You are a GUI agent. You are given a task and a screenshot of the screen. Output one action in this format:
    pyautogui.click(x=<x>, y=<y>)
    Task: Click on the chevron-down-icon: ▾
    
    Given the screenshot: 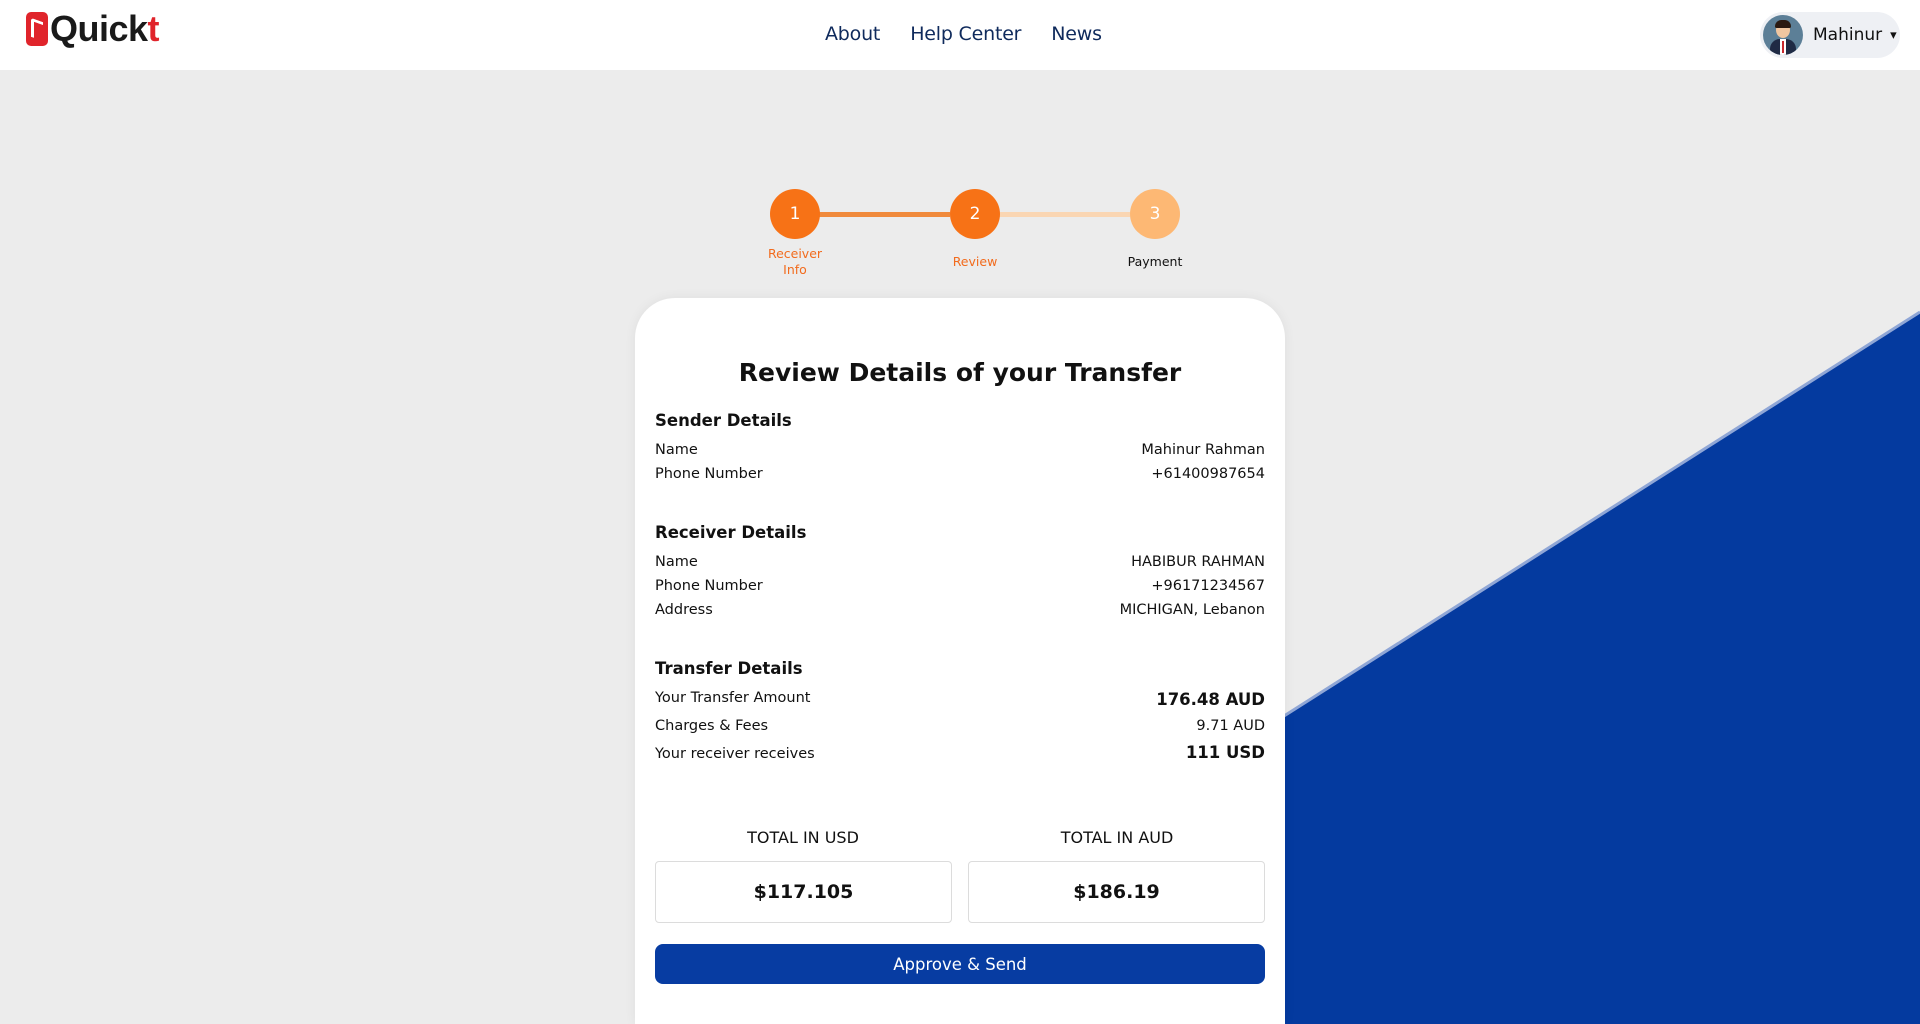 What is the action you would take?
    pyautogui.click(x=1893, y=35)
    